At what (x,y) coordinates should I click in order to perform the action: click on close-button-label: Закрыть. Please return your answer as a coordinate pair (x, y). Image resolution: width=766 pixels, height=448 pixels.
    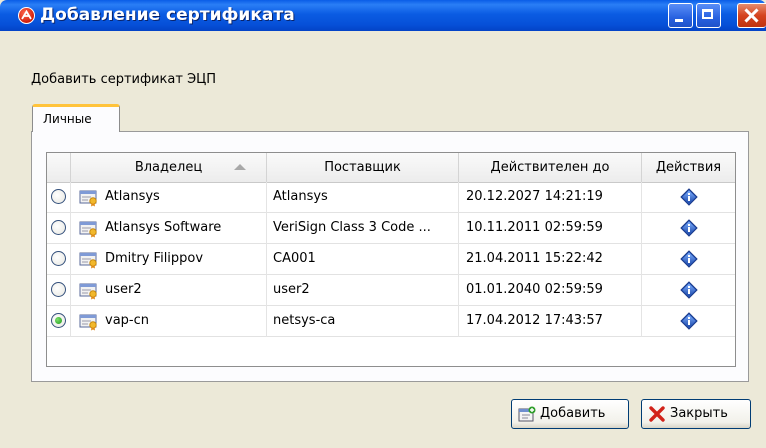
    Looking at the image, I should click on (699, 413).